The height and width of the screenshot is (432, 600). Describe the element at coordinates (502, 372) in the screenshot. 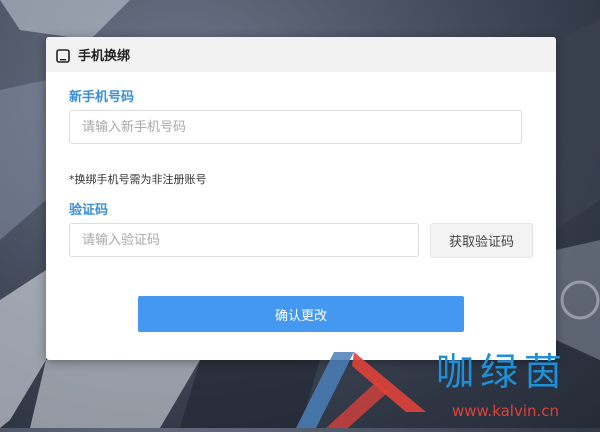

I see `watermark-brand: 咖绿茵` at that location.